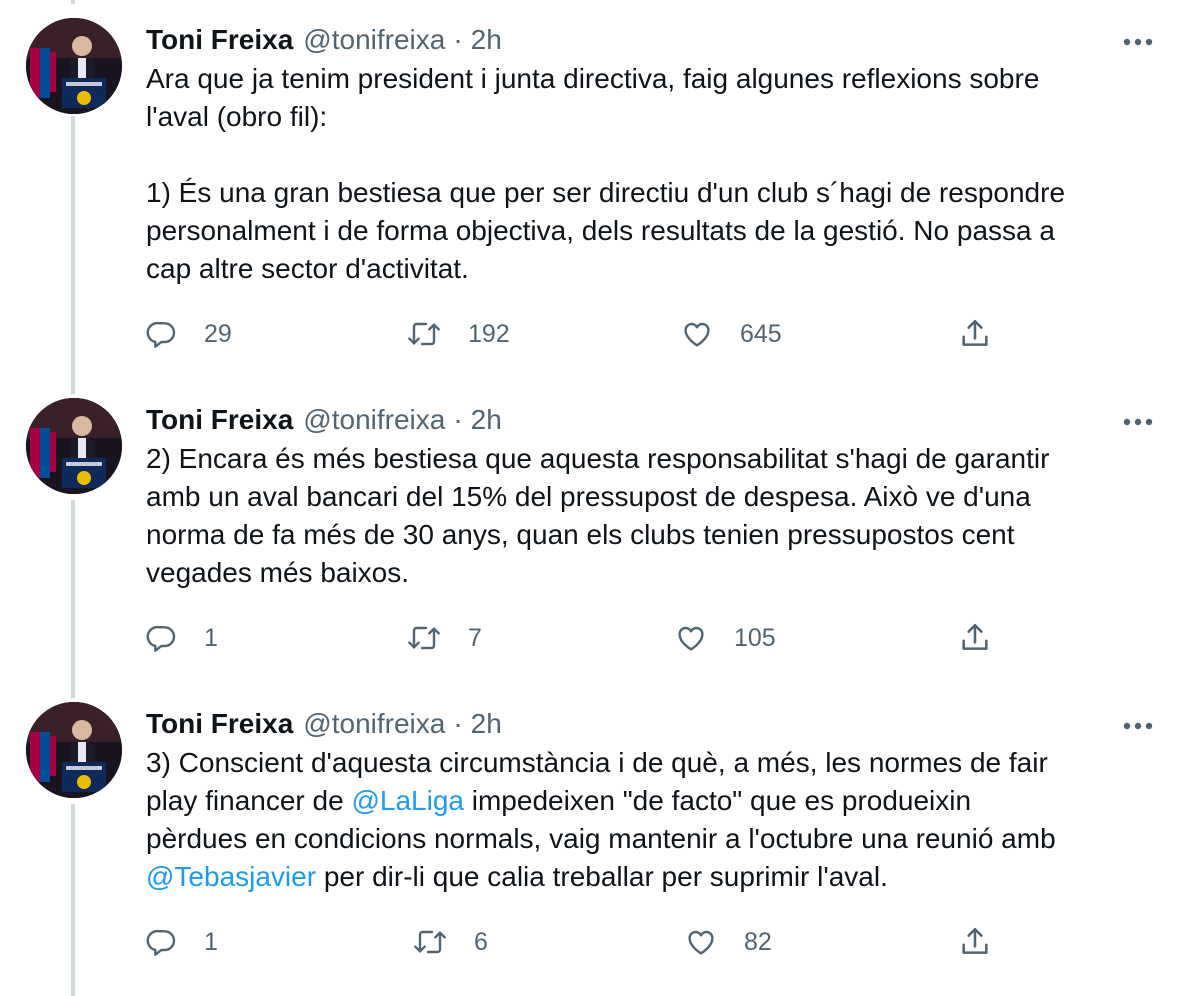 Image resolution: width=1182 pixels, height=996 pixels. Describe the element at coordinates (755, 637) in the screenshot. I see `like-count: 105` at that location.